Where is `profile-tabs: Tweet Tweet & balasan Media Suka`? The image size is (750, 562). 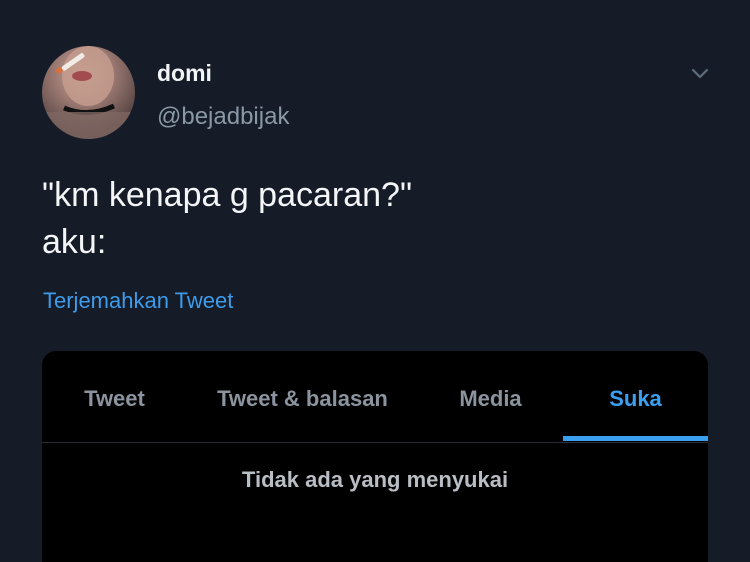
profile-tabs: Tweet Tweet & balasan Media Suka is located at coordinates (375, 397).